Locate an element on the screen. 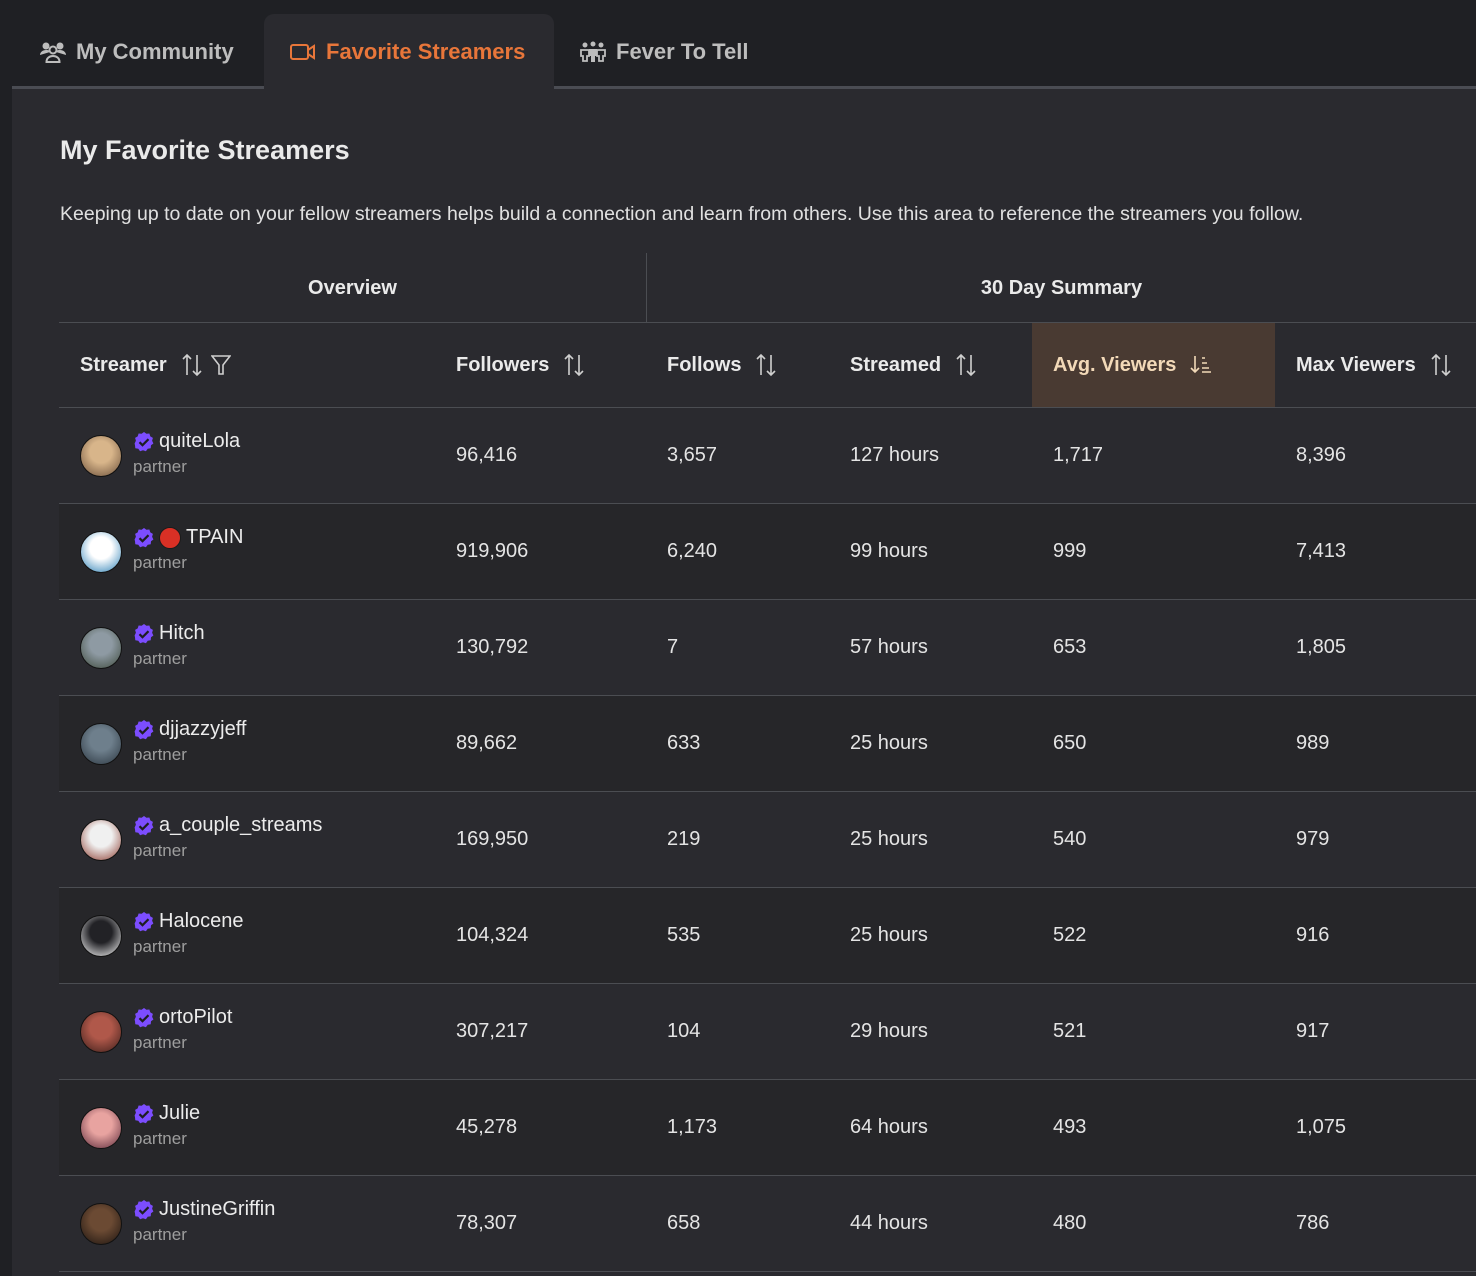  column-label: Followers is located at coordinates (503, 364).